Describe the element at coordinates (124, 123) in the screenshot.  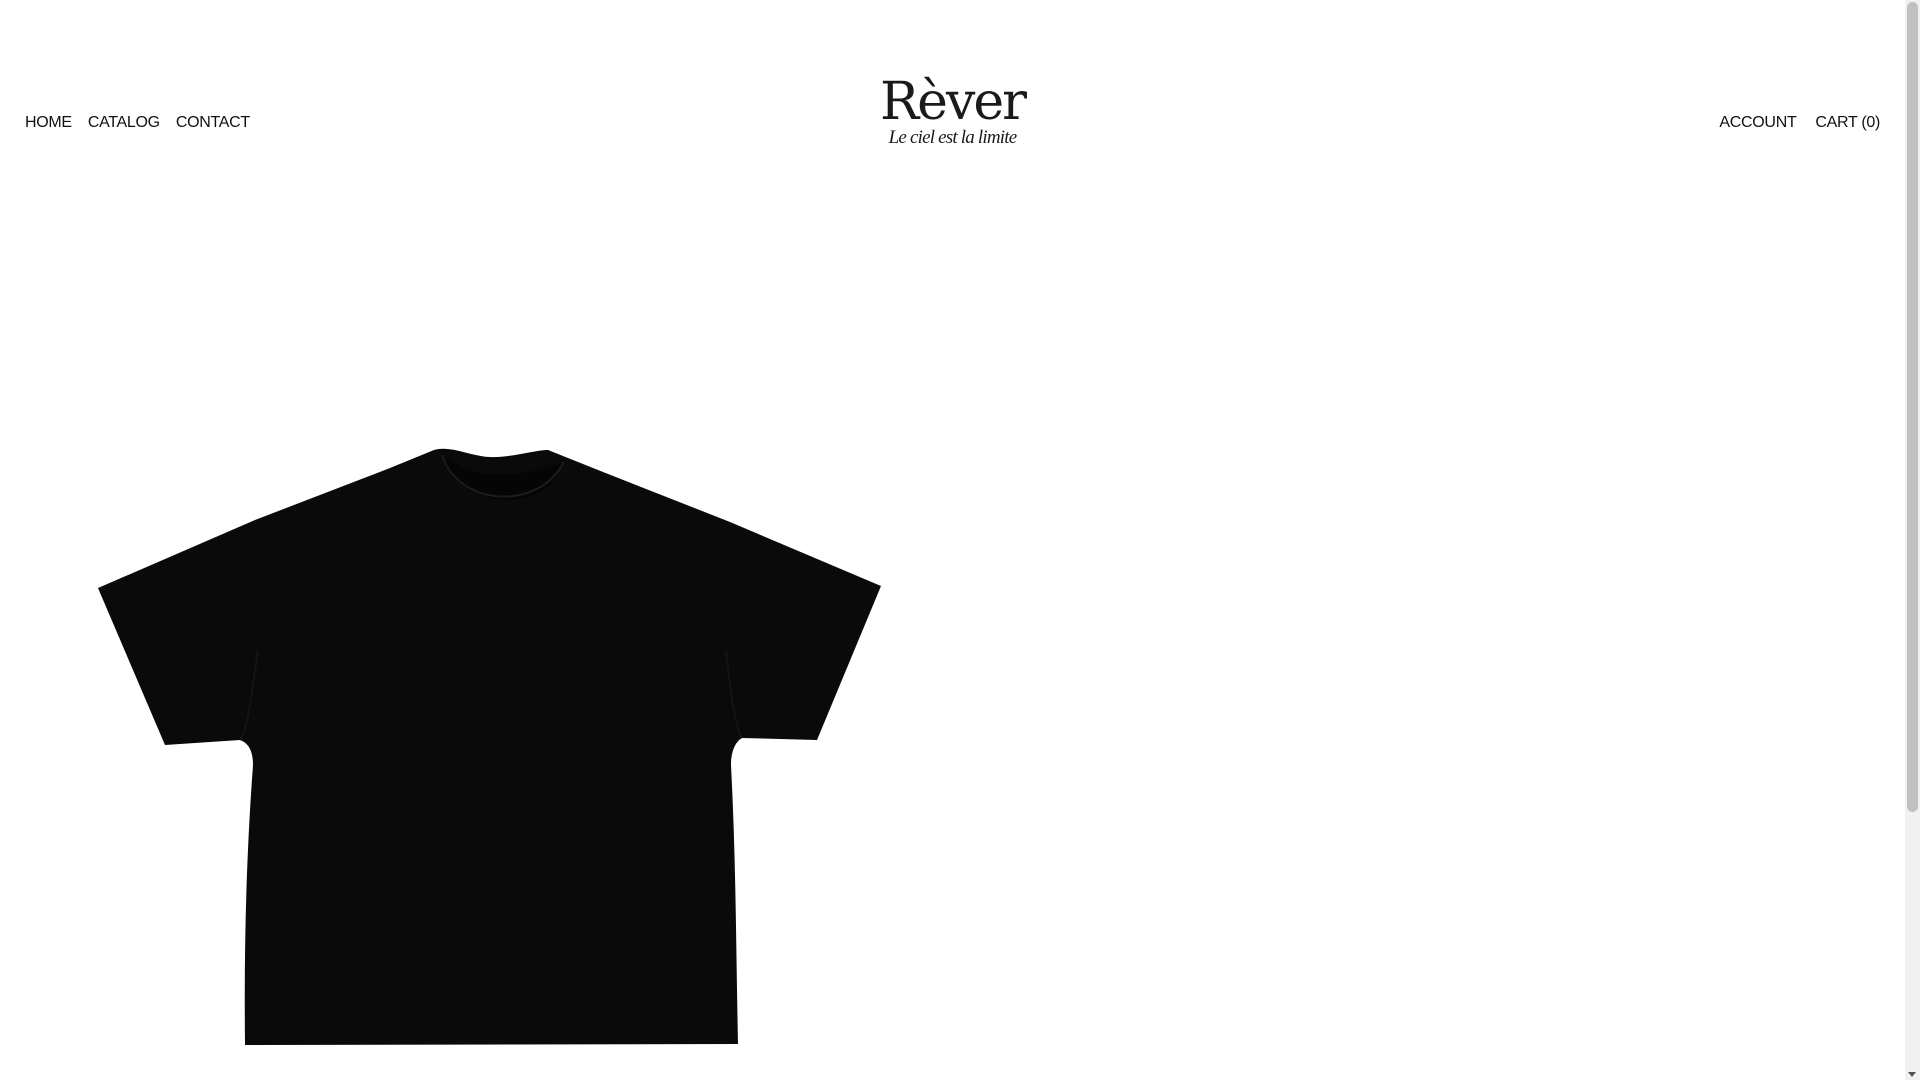
I see `nav-catalog-link: CATALOG` at that location.